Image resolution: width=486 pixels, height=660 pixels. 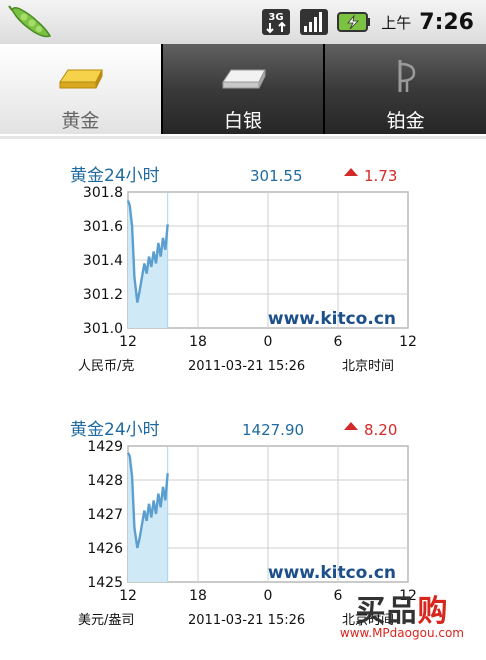 I want to click on chart-change: 1.73, so click(x=380, y=176).